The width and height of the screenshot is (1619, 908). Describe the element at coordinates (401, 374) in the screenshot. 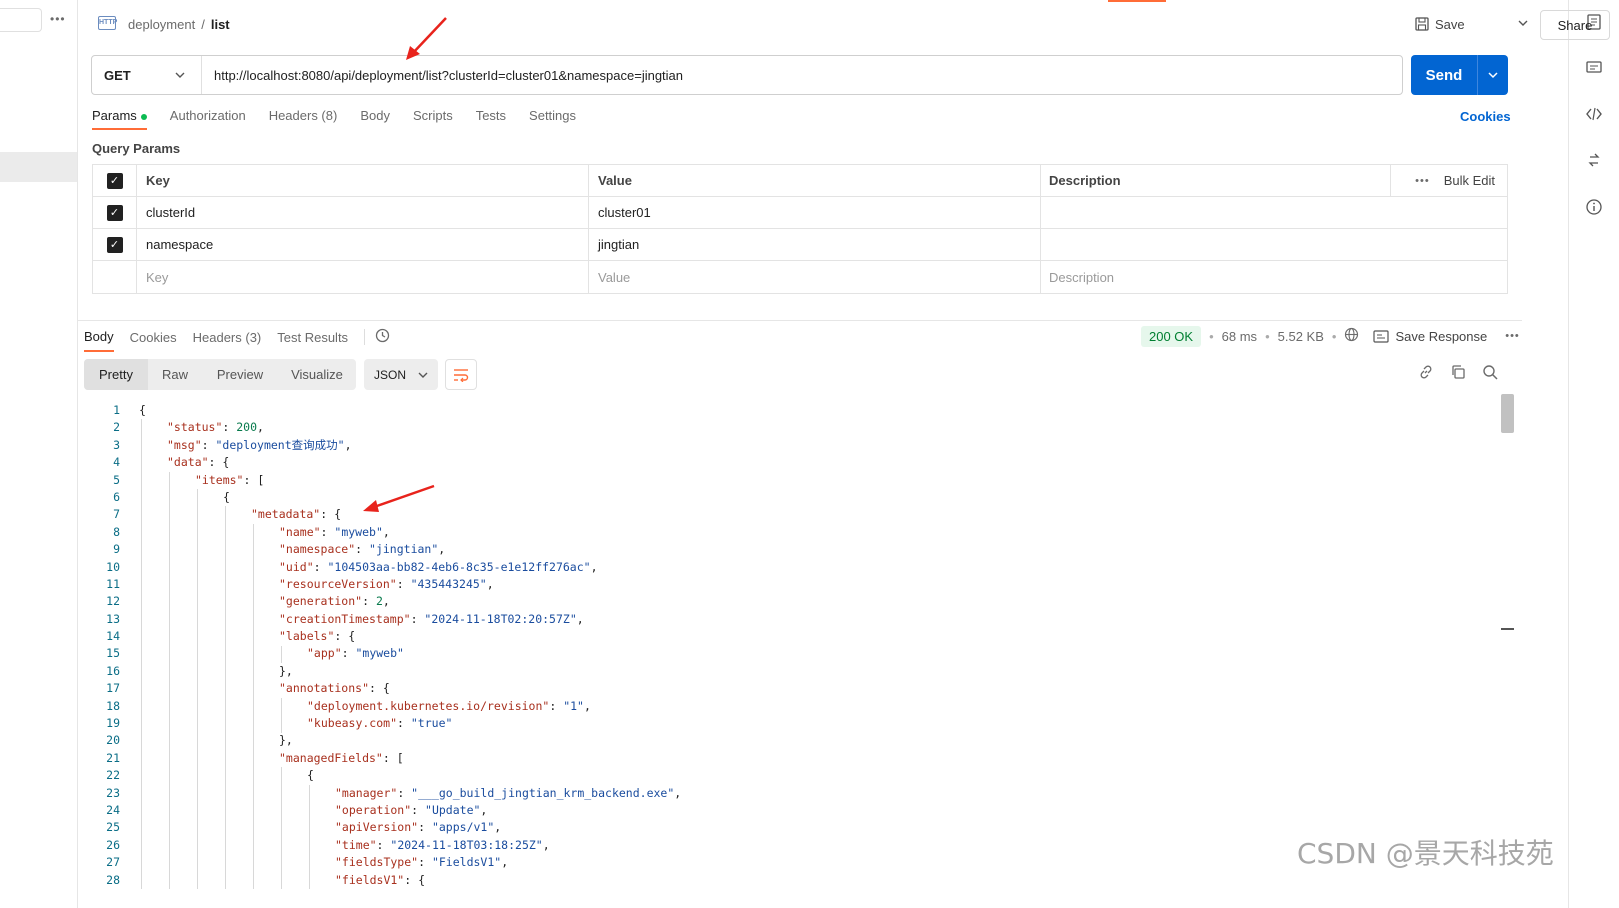

I see `language-select: JSON` at that location.